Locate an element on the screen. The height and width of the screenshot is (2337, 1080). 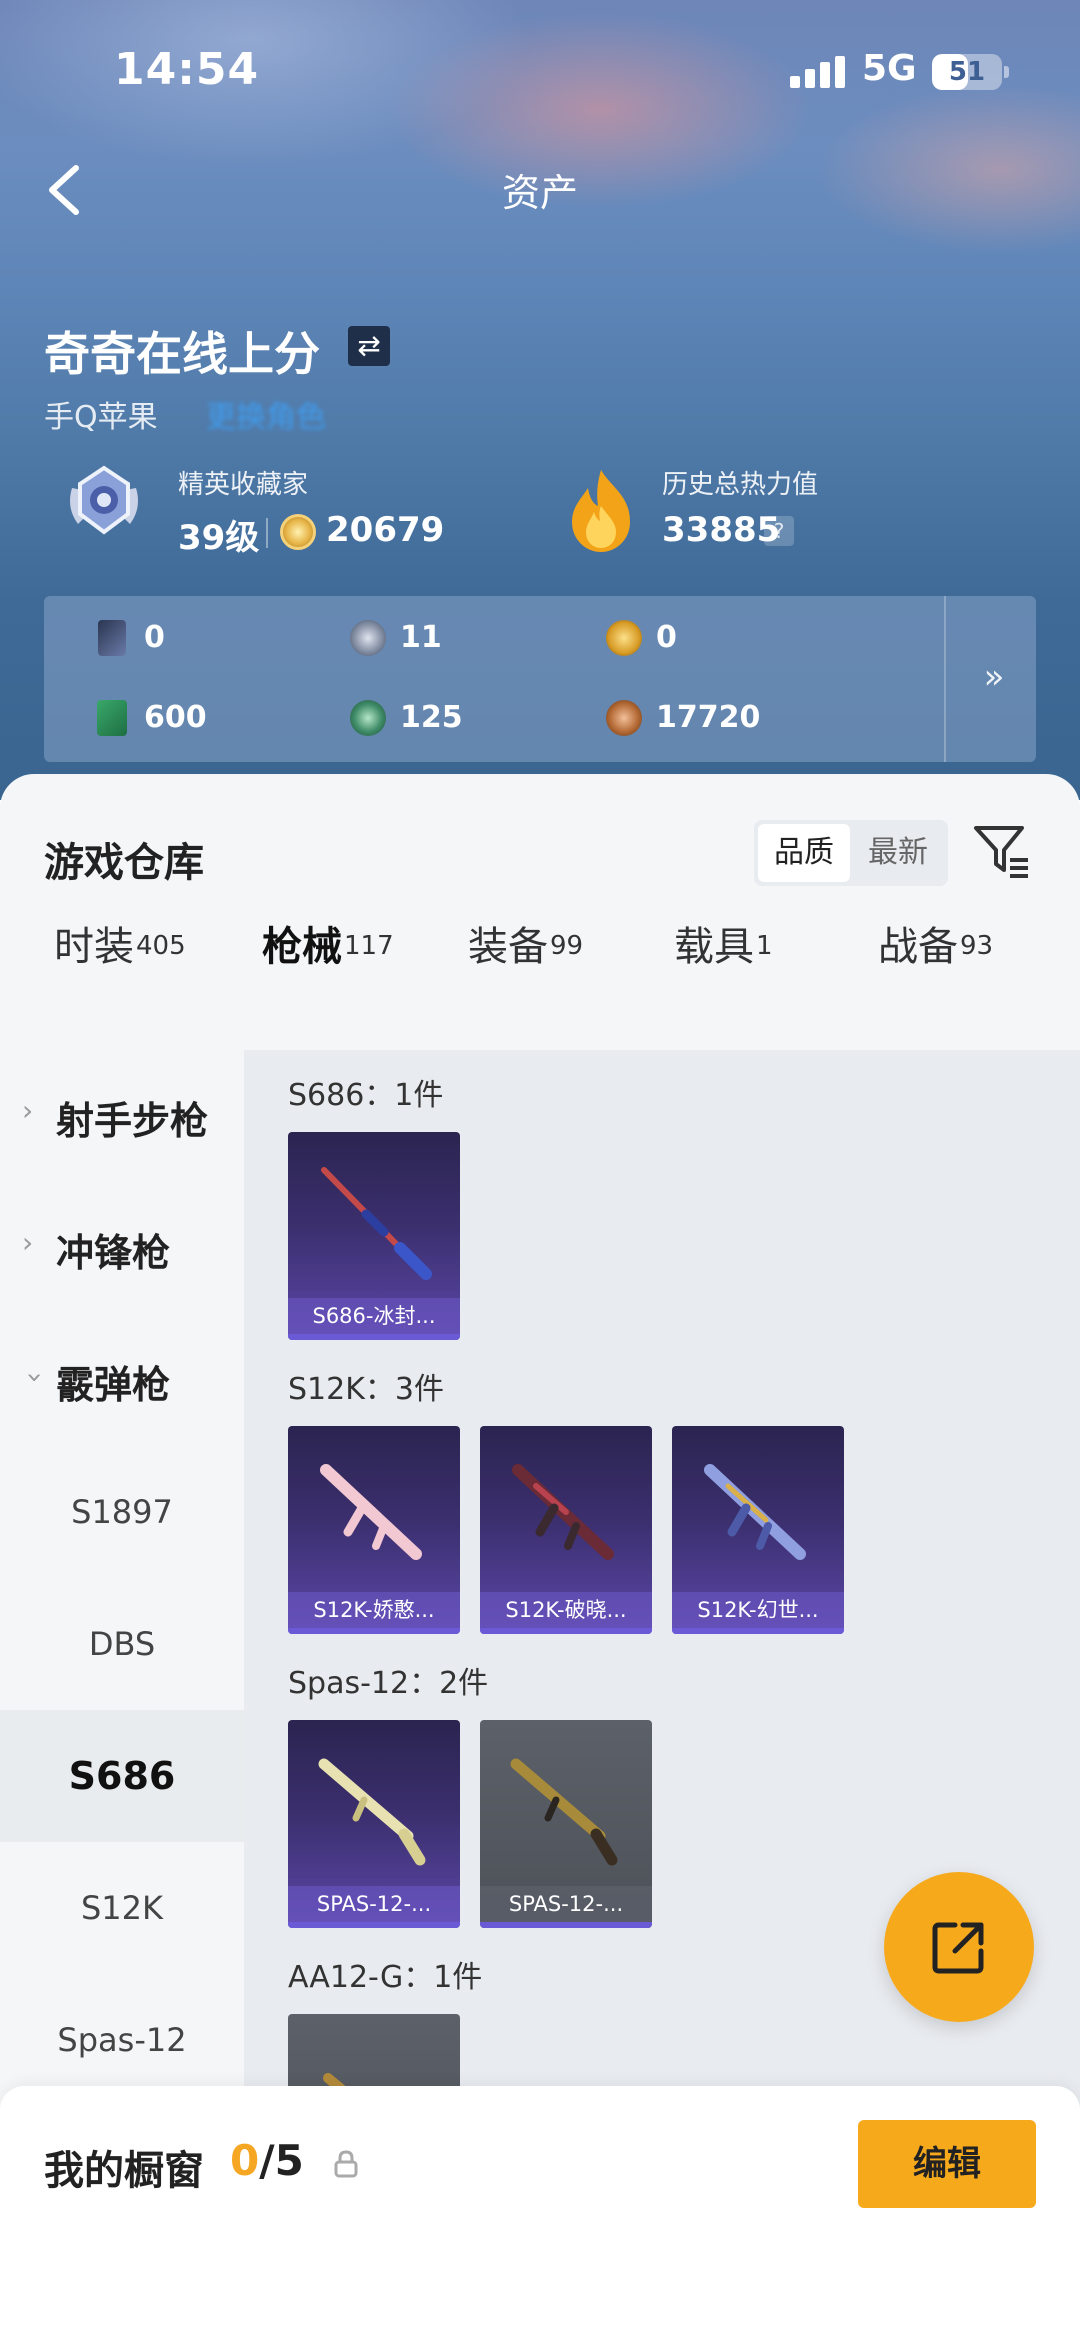
lock-icon is located at coordinates (346, 2164).